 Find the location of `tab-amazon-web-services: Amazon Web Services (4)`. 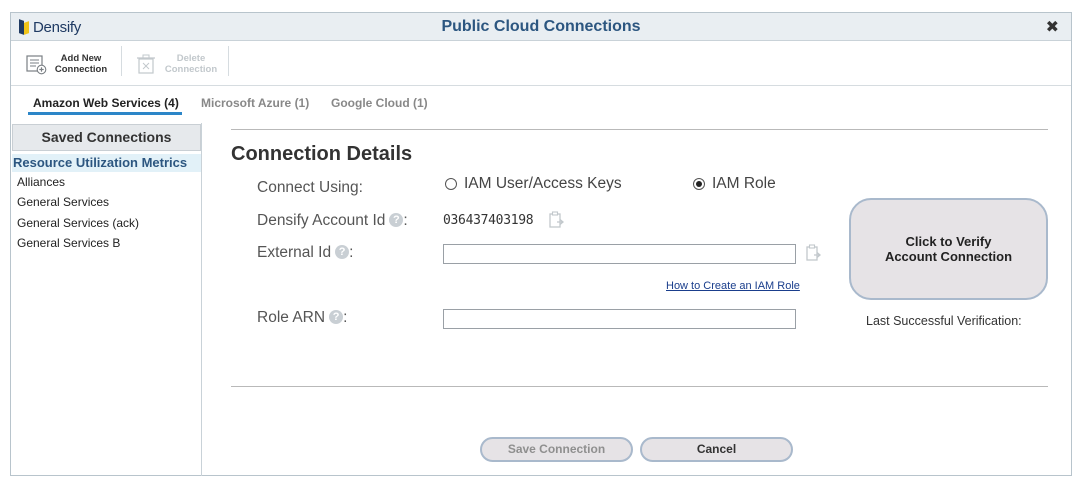

tab-amazon-web-services: Amazon Web Services (4) is located at coordinates (106, 103).